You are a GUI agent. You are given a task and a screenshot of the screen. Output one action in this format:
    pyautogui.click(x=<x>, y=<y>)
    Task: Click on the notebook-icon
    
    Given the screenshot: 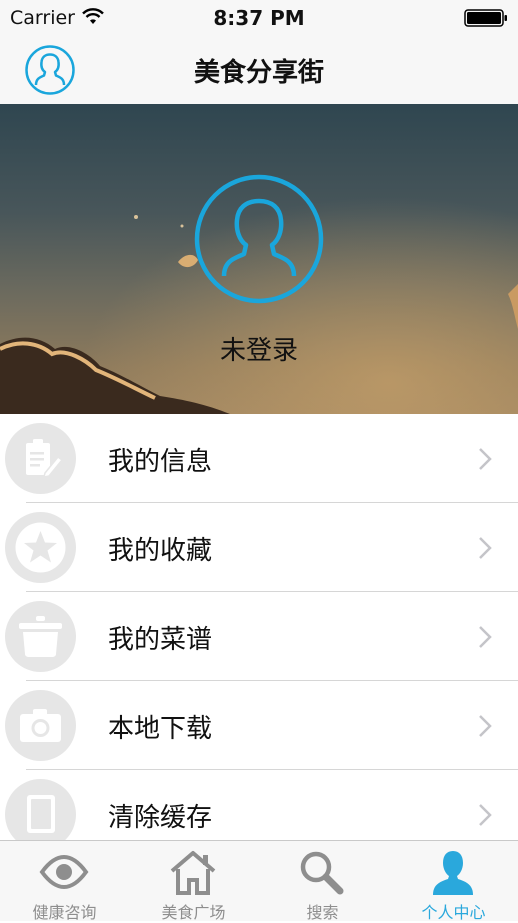 What is the action you would take?
    pyautogui.click(x=40, y=809)
    